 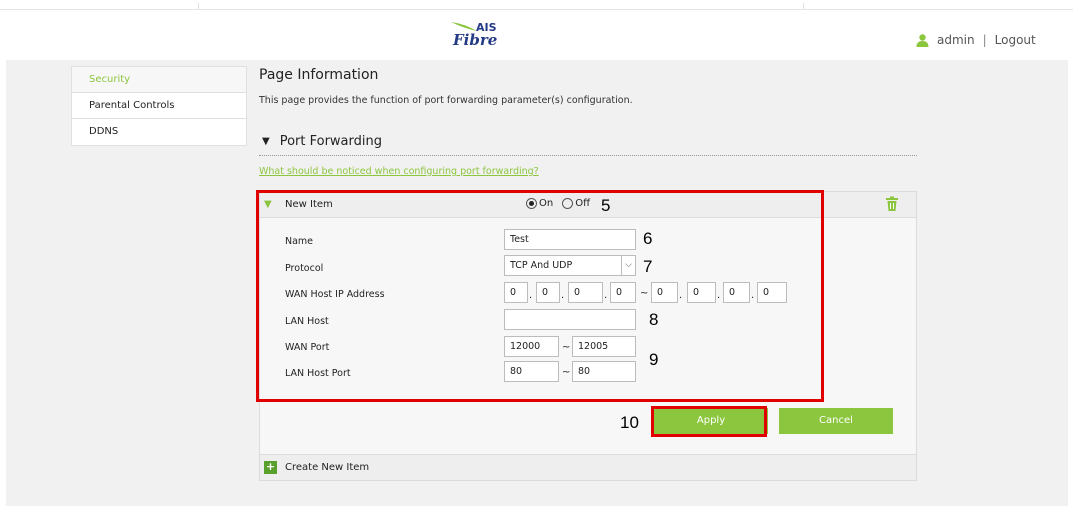 I want to click on annotation-10: 10, so click(x=629, y=422).